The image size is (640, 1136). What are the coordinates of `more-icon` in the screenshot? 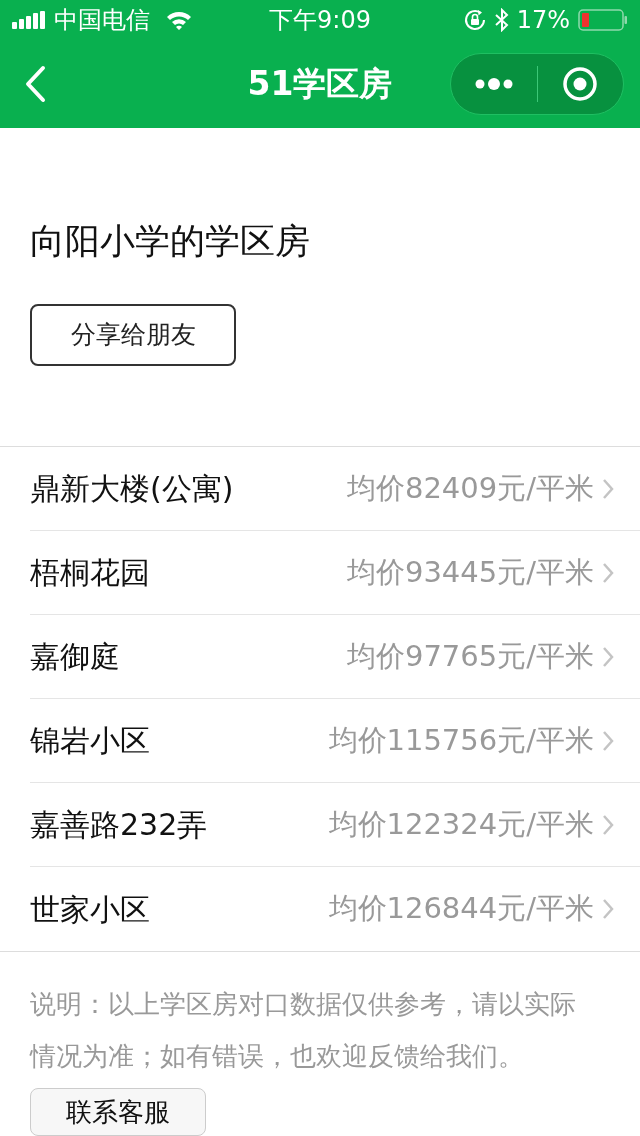 It's located at (493, 84).